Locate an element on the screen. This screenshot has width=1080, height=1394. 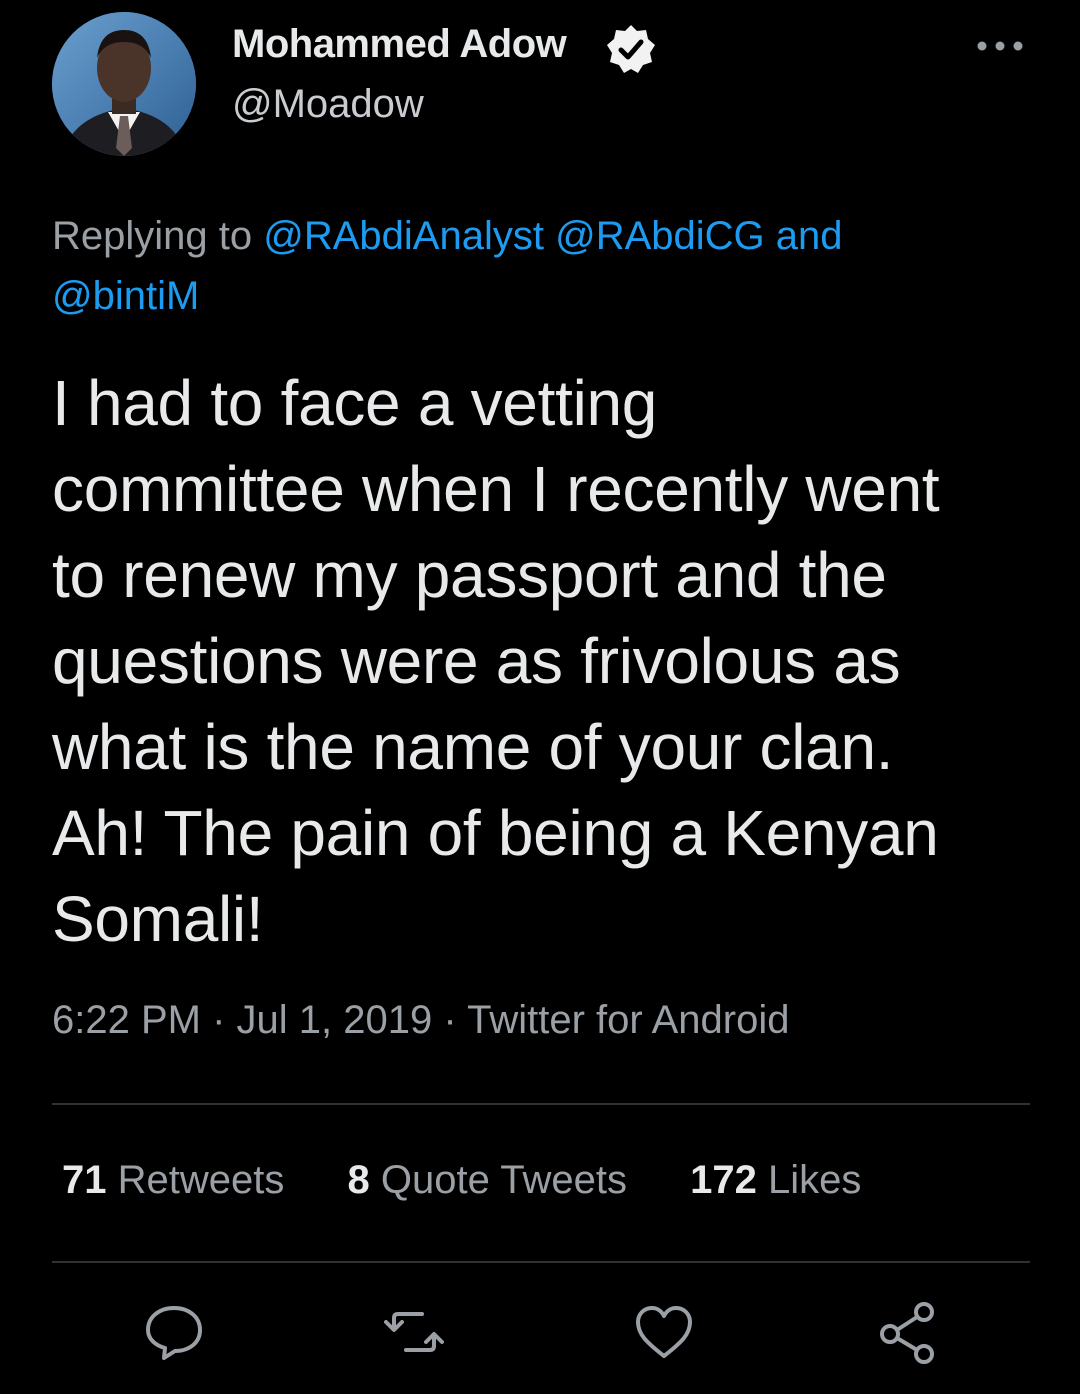
likes-label: Likes is located at coordinates (814, 1180).